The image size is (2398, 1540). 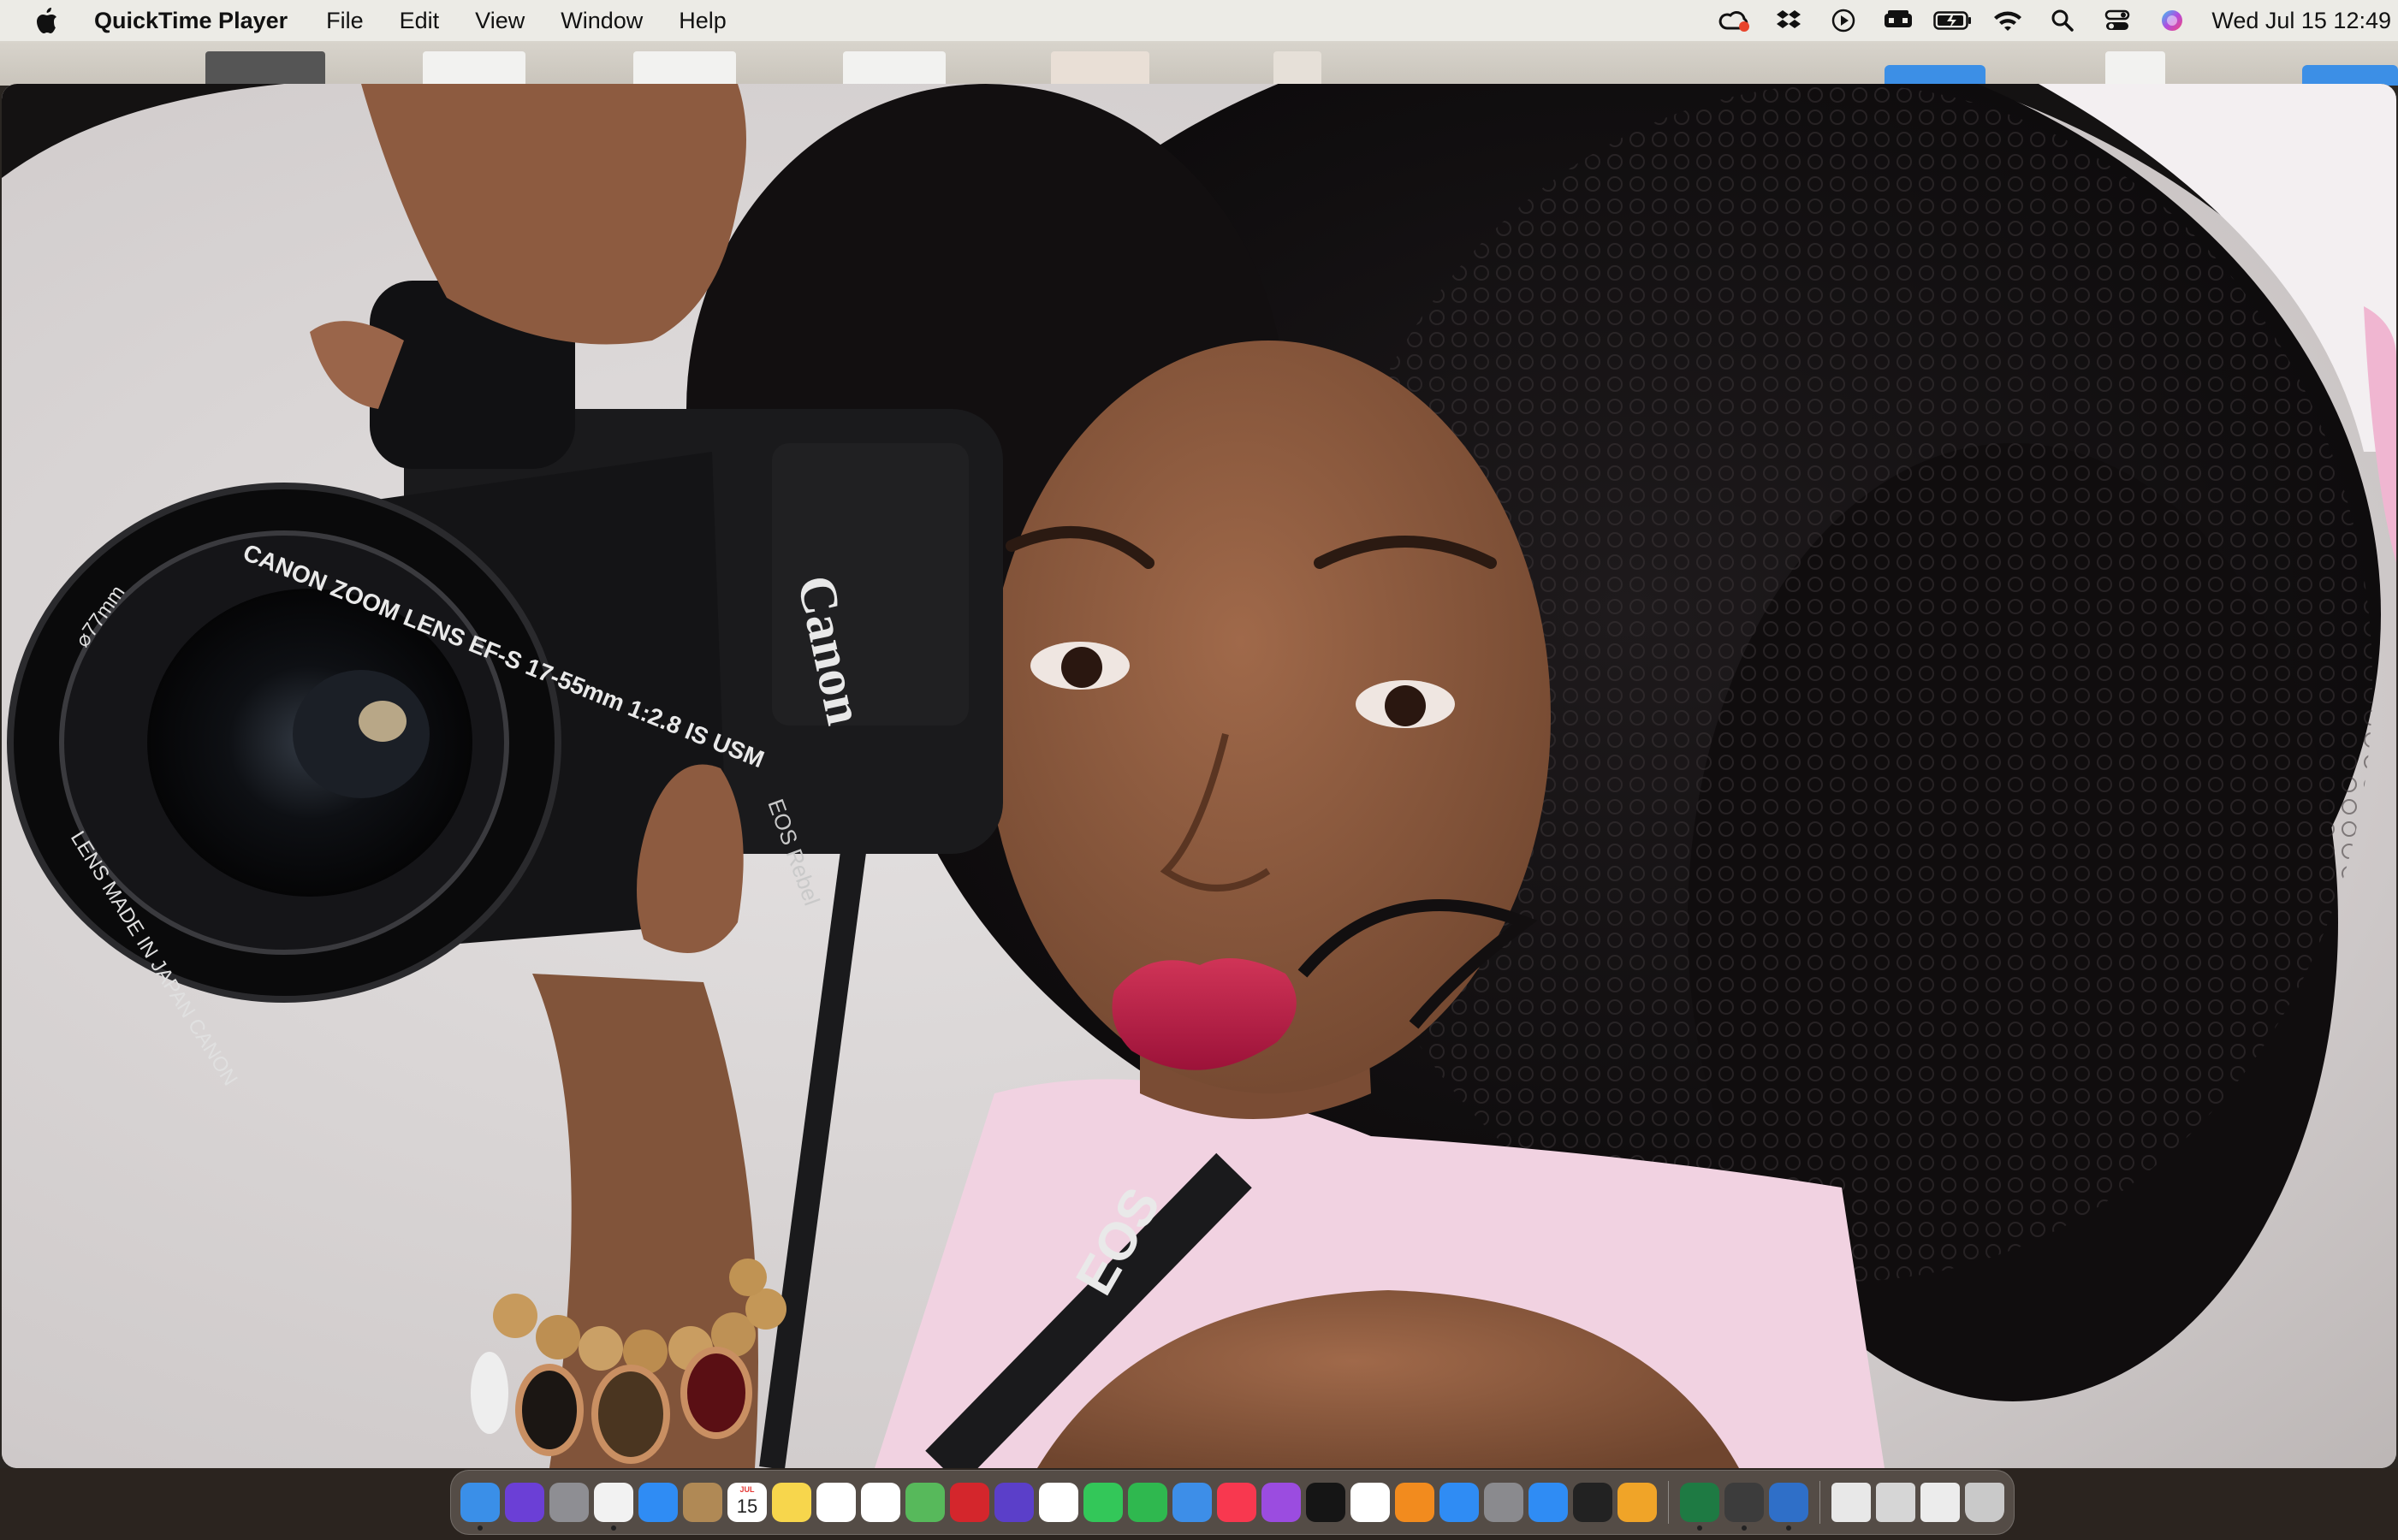 I want to click on menu-file: File, so click(x=345, y=20).